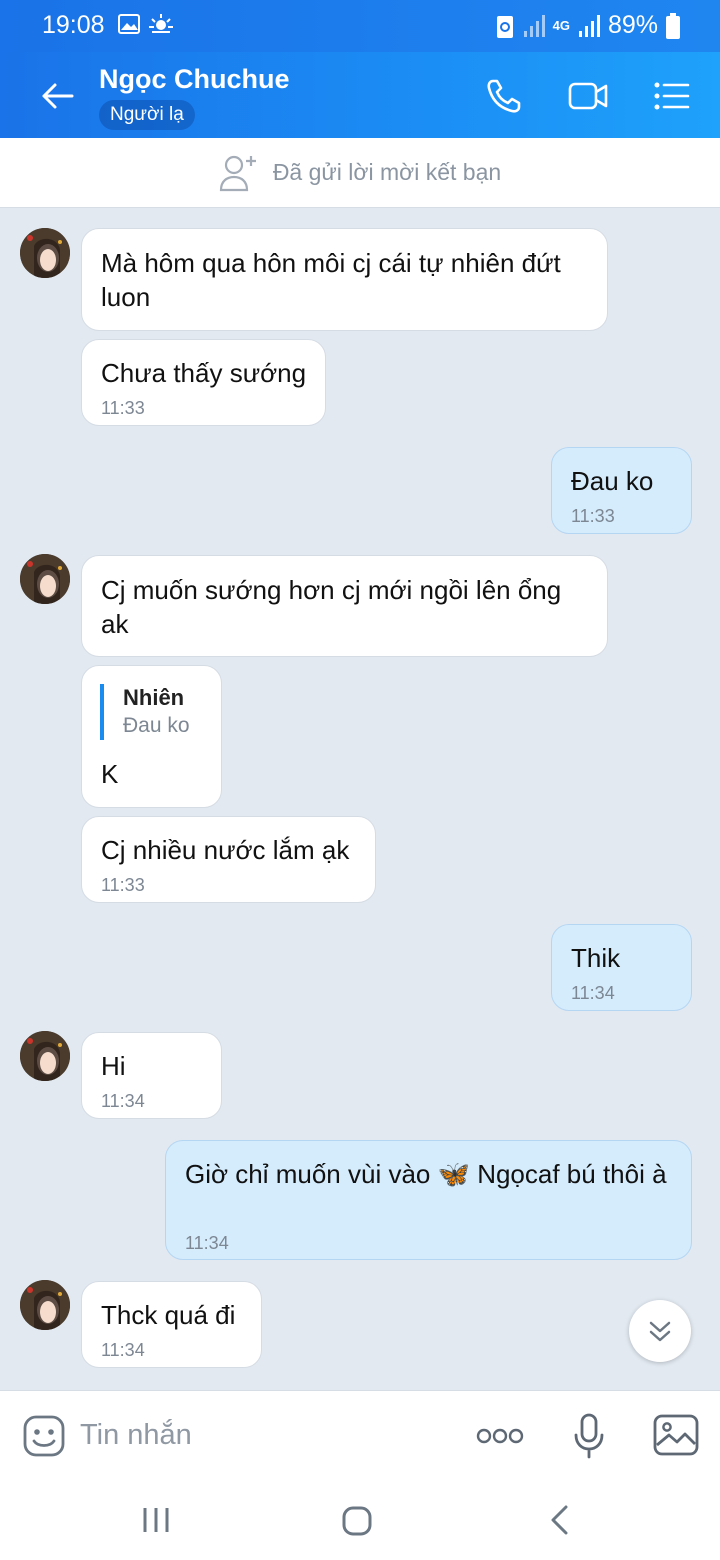 This screenshot has width=720, height=1560. I want to click on chevron-double-down-icon, so click(660, 1331).